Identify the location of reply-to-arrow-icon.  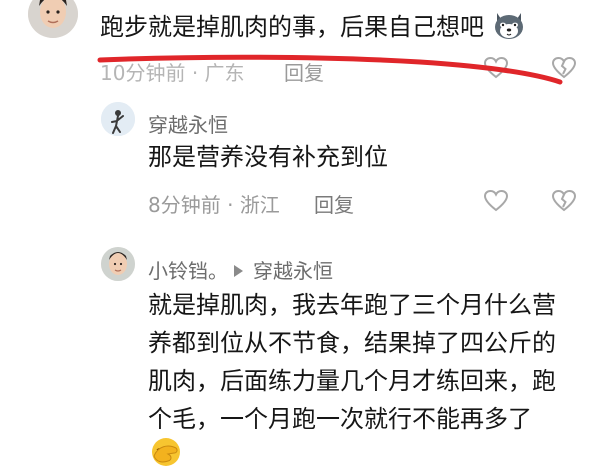
(238, 271).